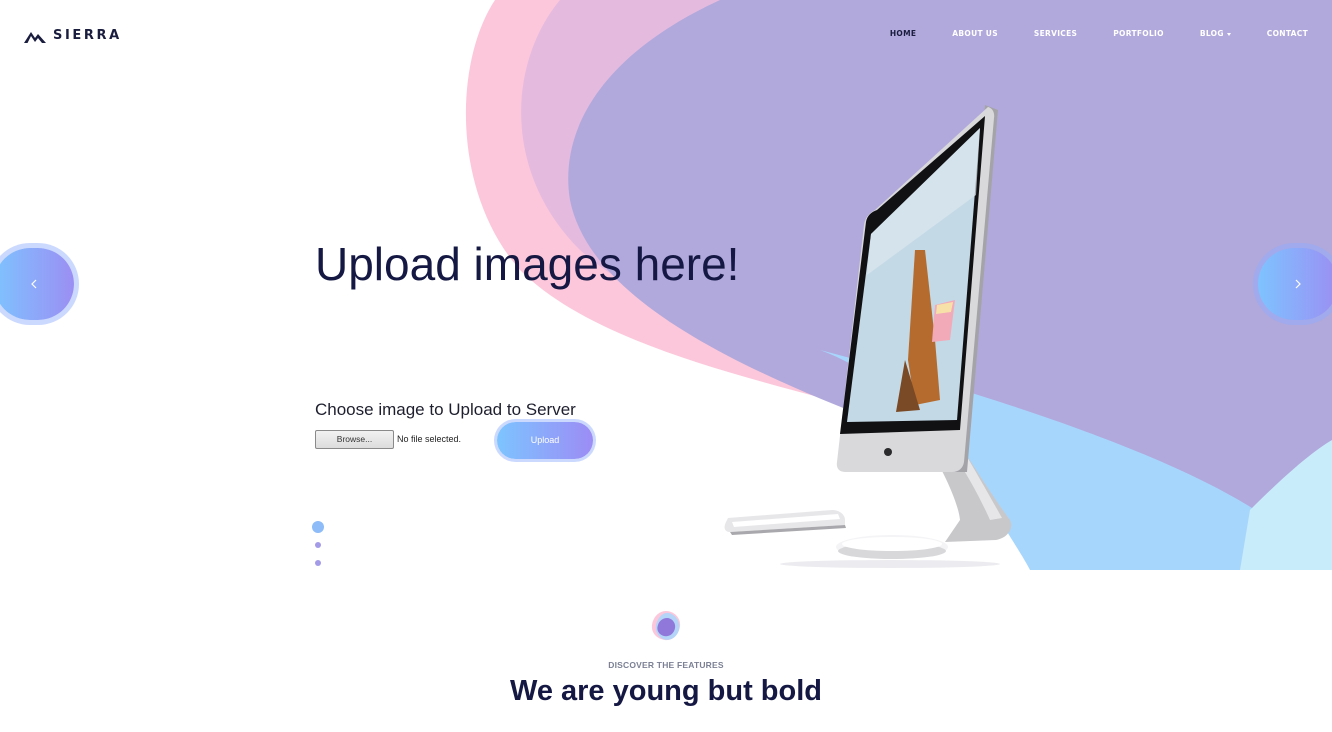 Image resolution: width=1332 pixels, height=732 pixels. Describe the element at coordinates (545, 440) in the screenshot. I see `upload-button: Upload` at that location.